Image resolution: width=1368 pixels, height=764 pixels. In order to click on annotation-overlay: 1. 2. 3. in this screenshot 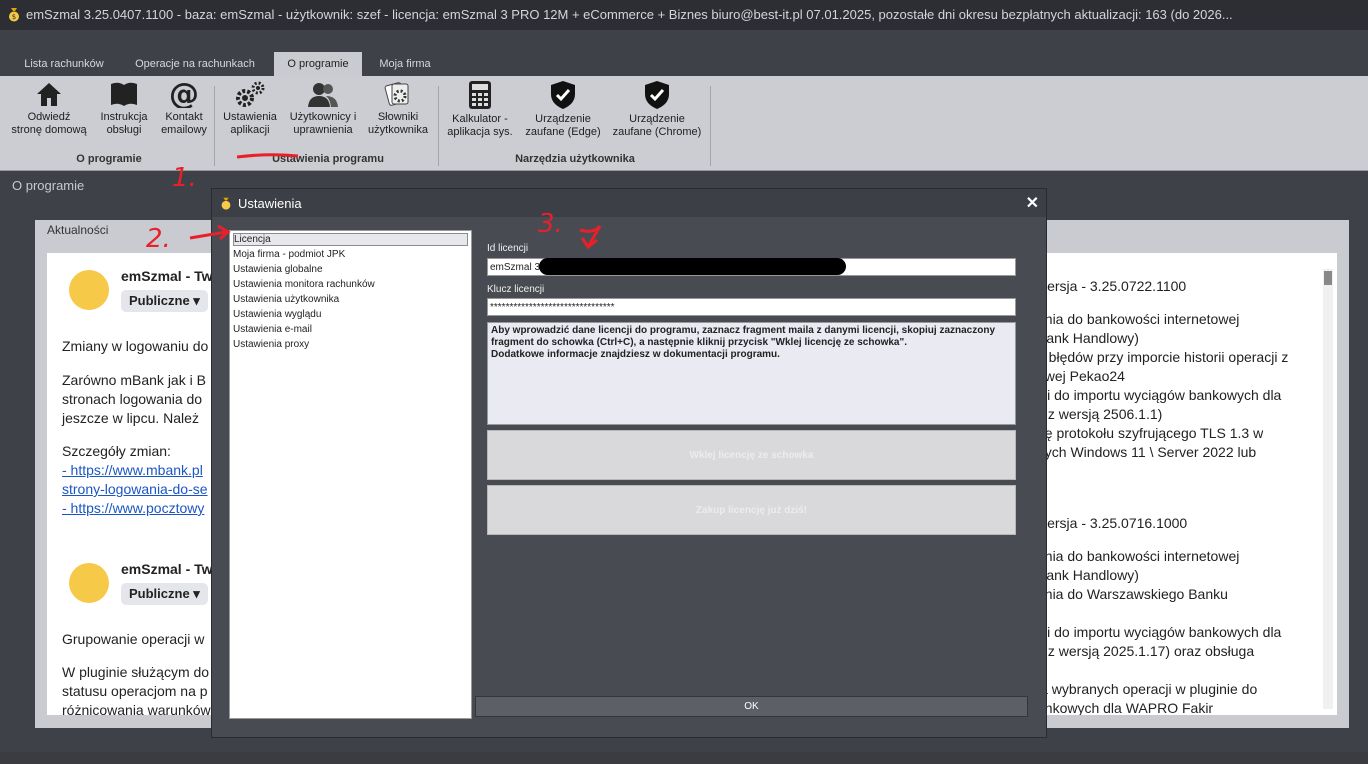, I will do `click(374, 203)`.